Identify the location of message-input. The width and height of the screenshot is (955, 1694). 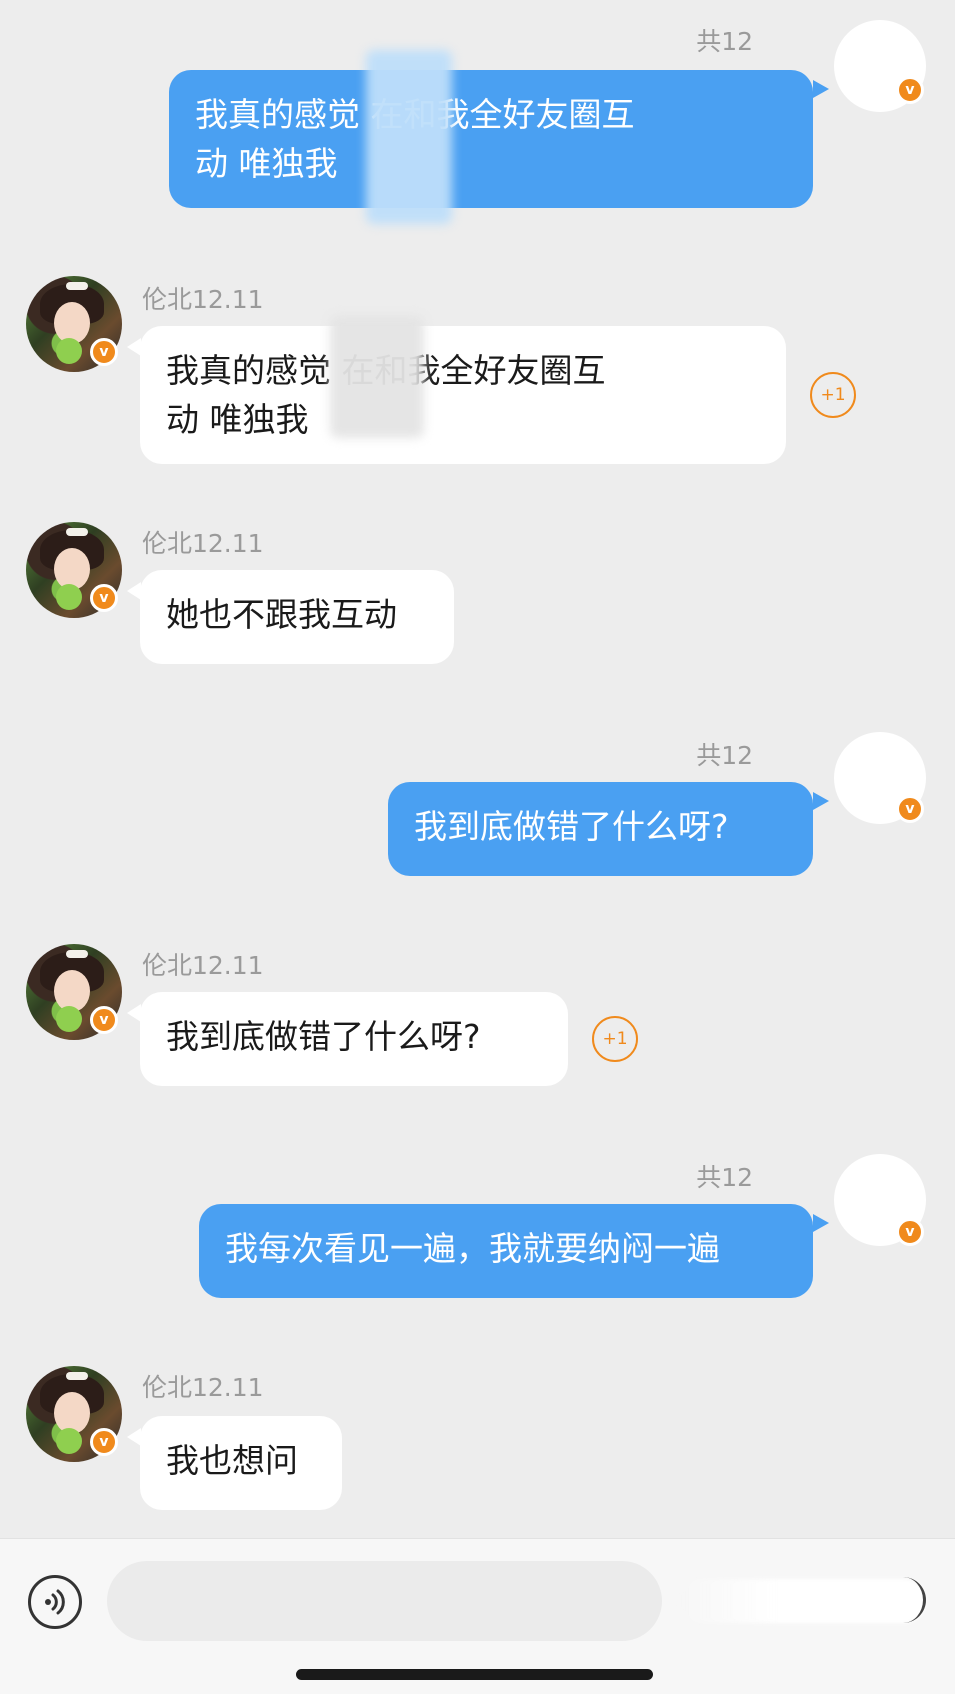
(384, 1601).